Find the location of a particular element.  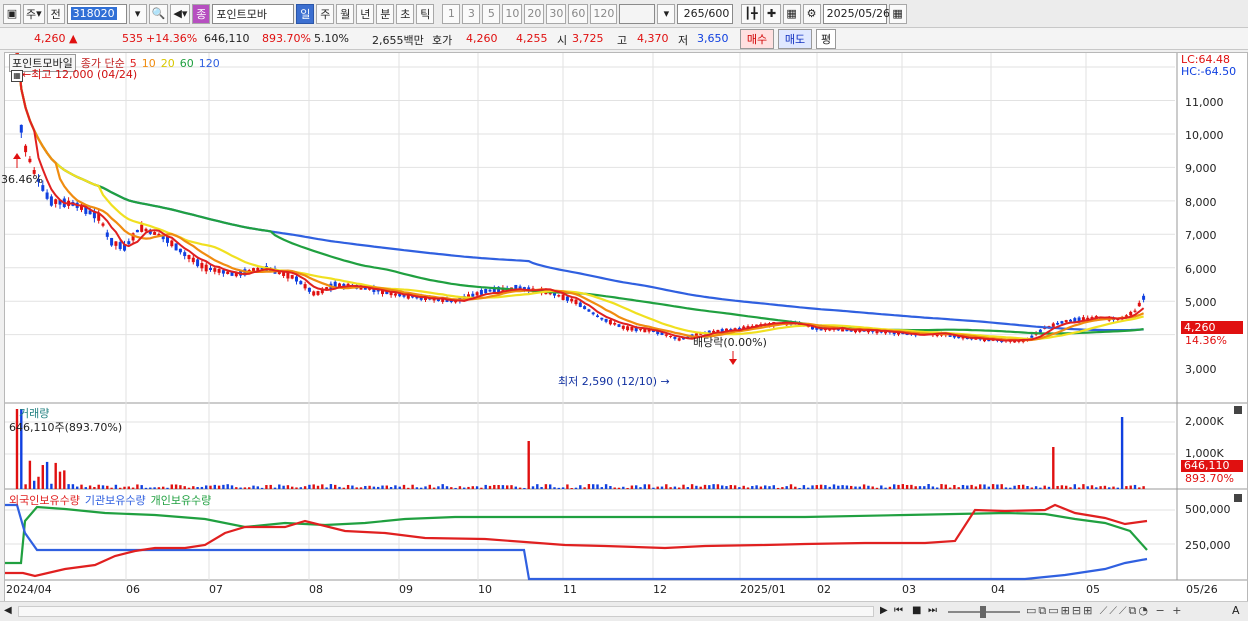

ma-60-label: 60 is located at coordinates (187, 63).